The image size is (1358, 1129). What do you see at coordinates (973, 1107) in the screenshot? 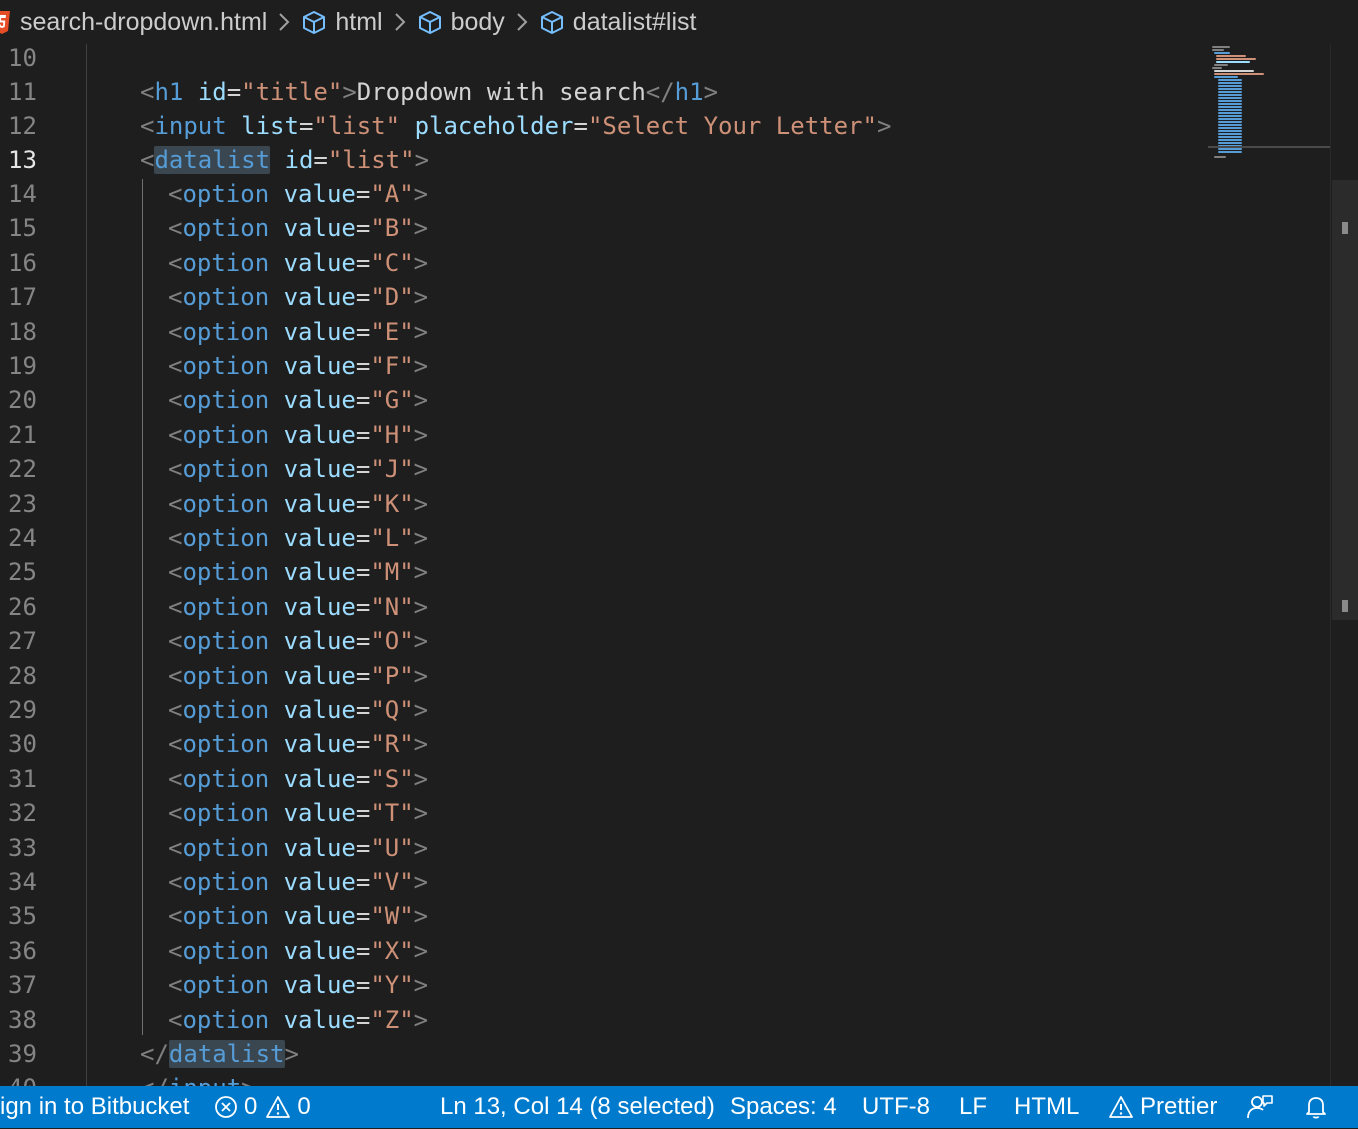
I see `eol-setting: LF` at bounding box center [973, 1107].